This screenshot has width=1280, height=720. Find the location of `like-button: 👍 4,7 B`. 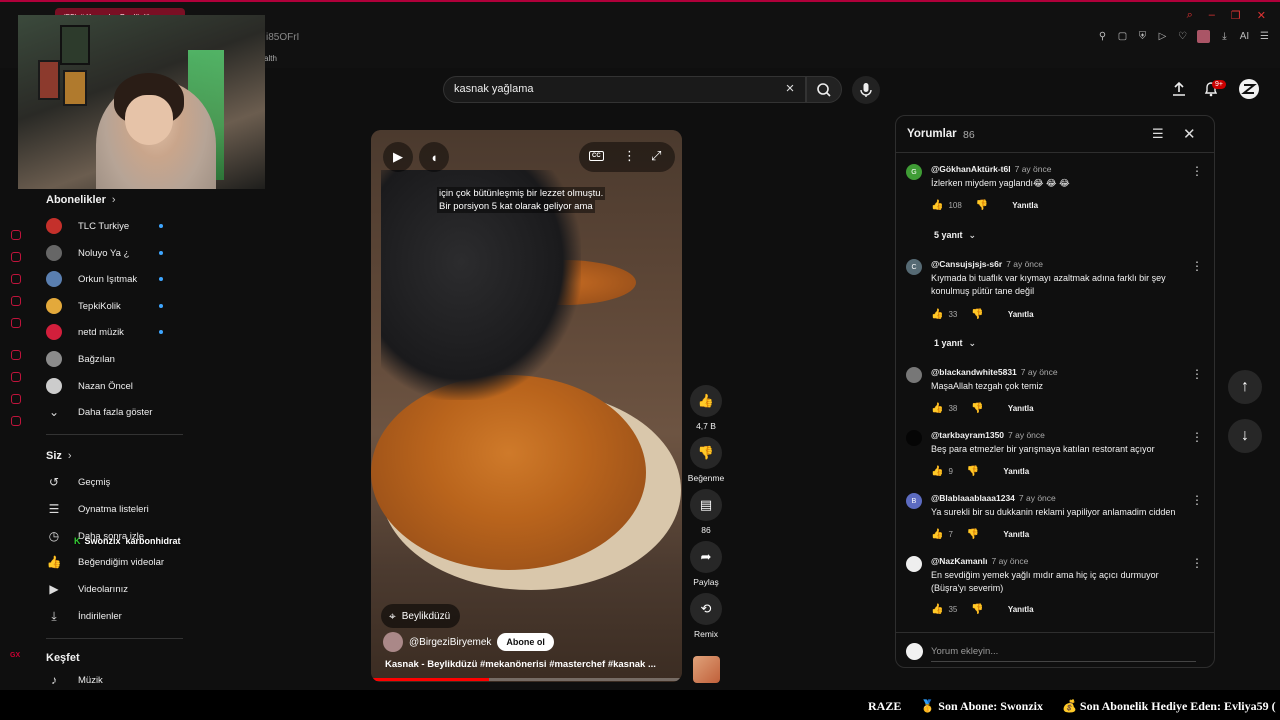

like-button: 👍 4,7 B is located at coordinates (706, 408).